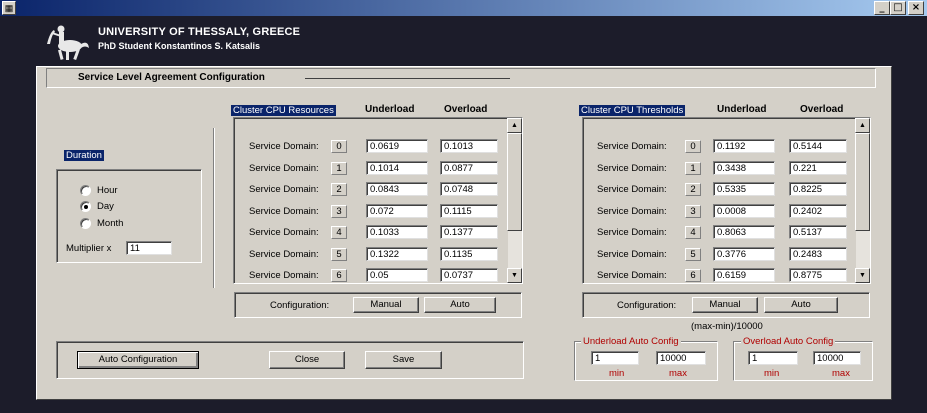 This screenshot has width=927, height=413. What do you see at coordinates (463, 8) in the screenshot?
I see `window-titlebar` at bounding box center [463, 8].